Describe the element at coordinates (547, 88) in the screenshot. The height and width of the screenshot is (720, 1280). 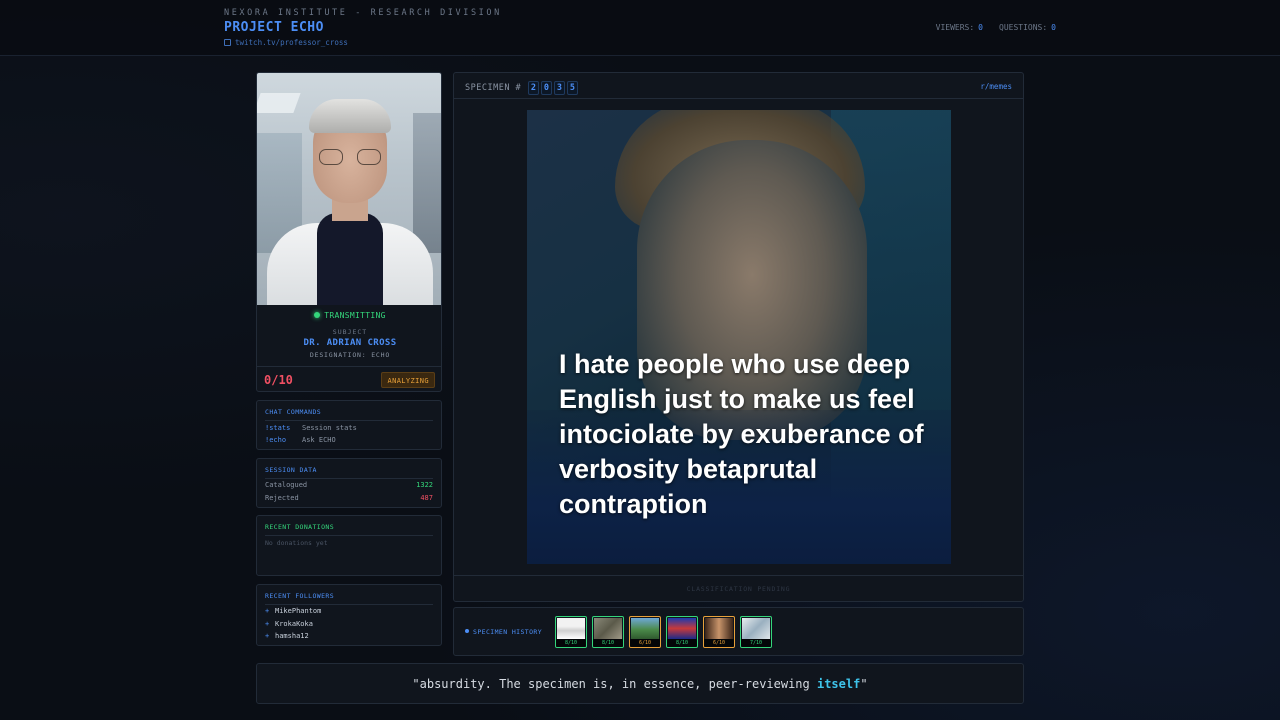
I see `specimen-digit: 0` at that location.